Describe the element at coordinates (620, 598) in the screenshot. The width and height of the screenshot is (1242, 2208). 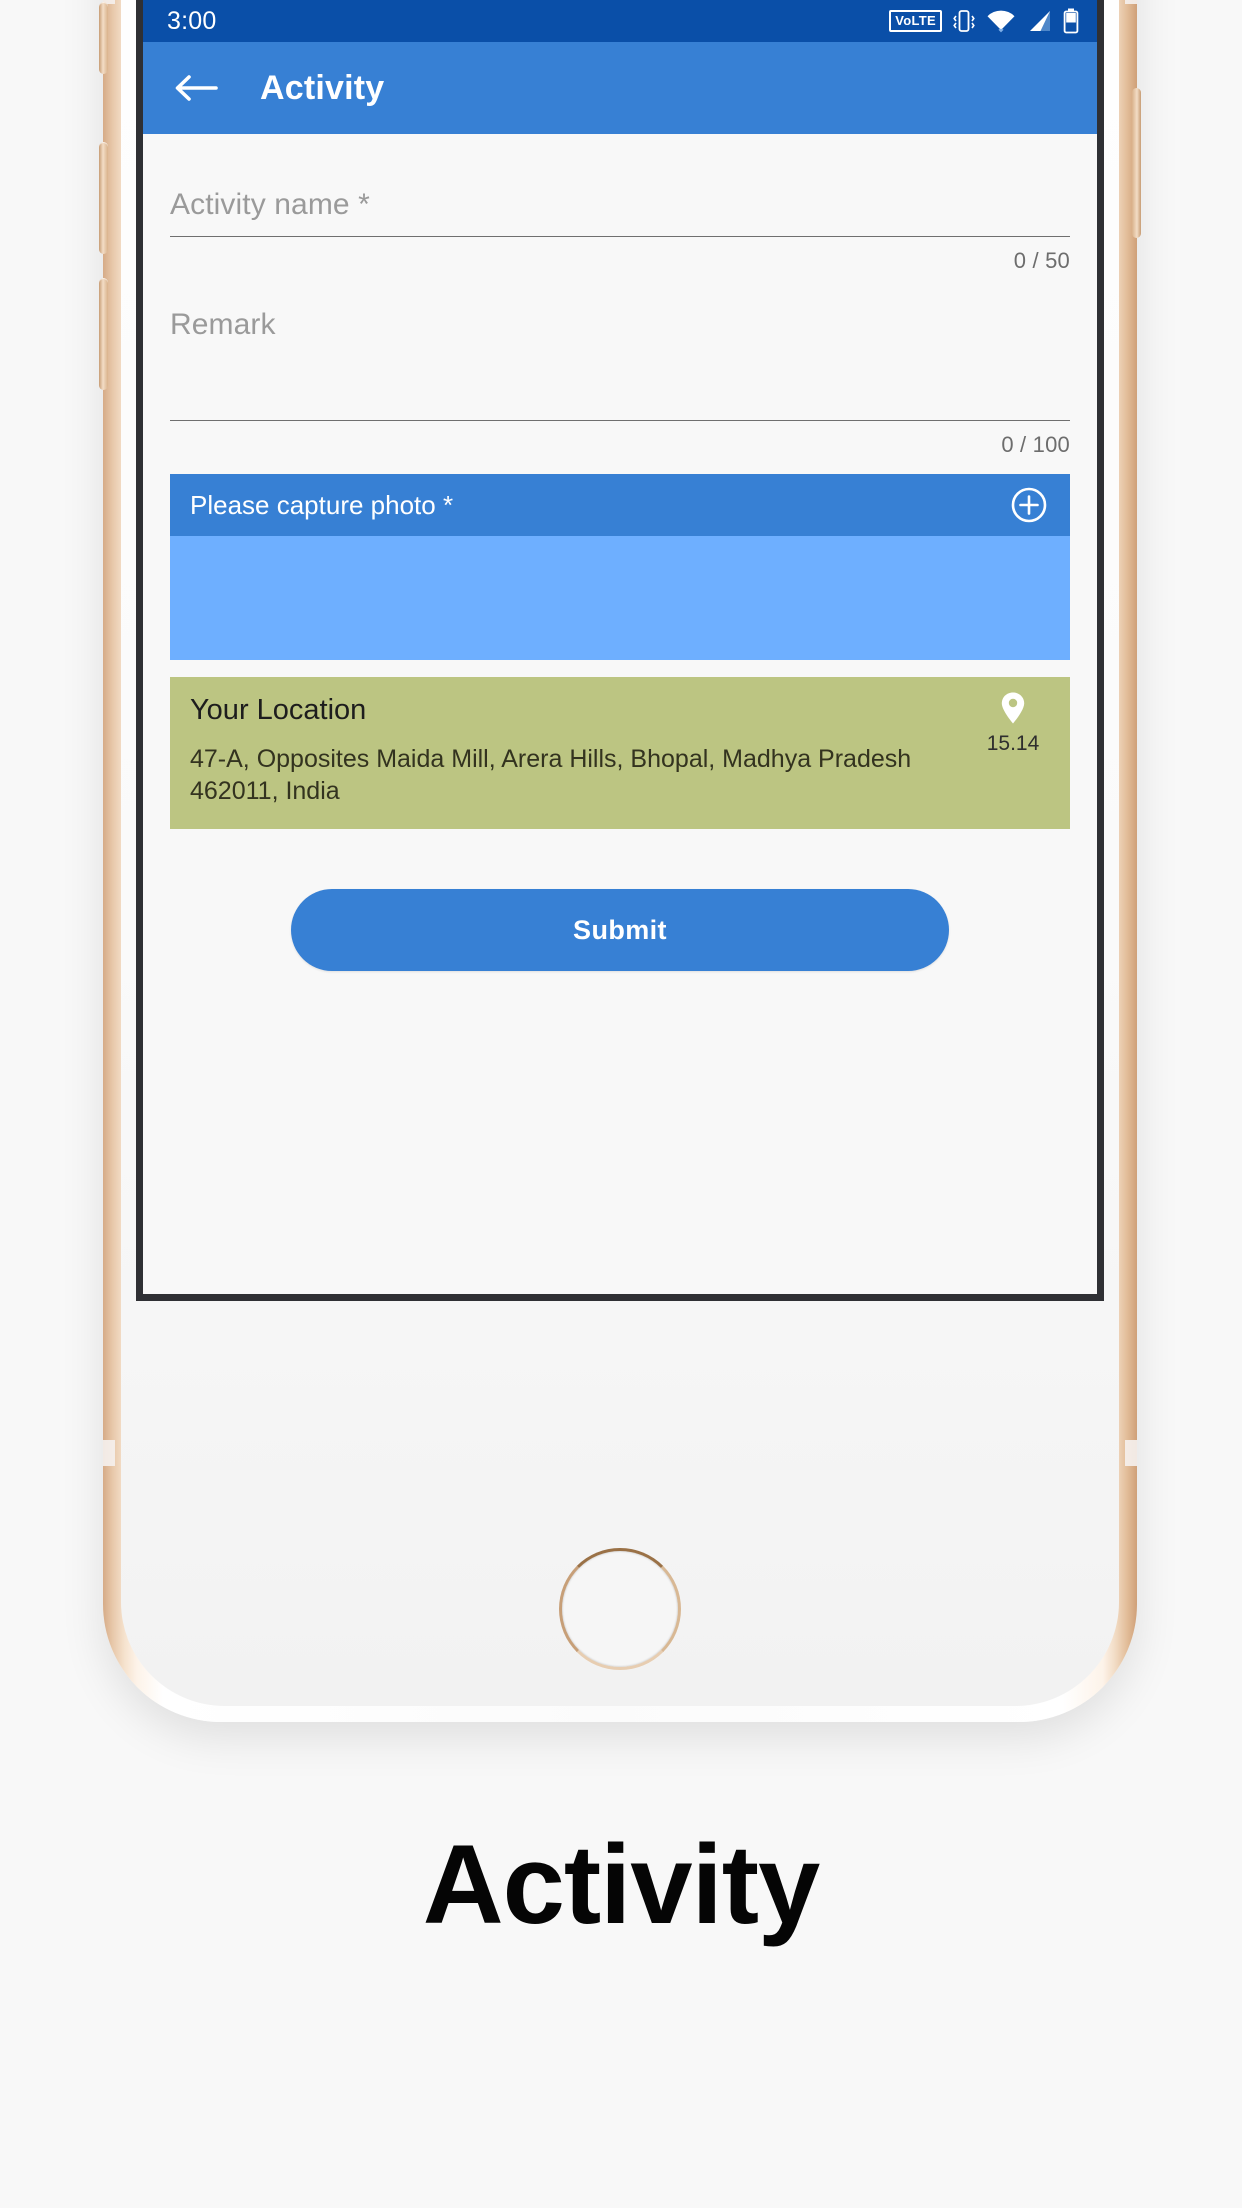
I see `photo-thumbnail-area` at that location.